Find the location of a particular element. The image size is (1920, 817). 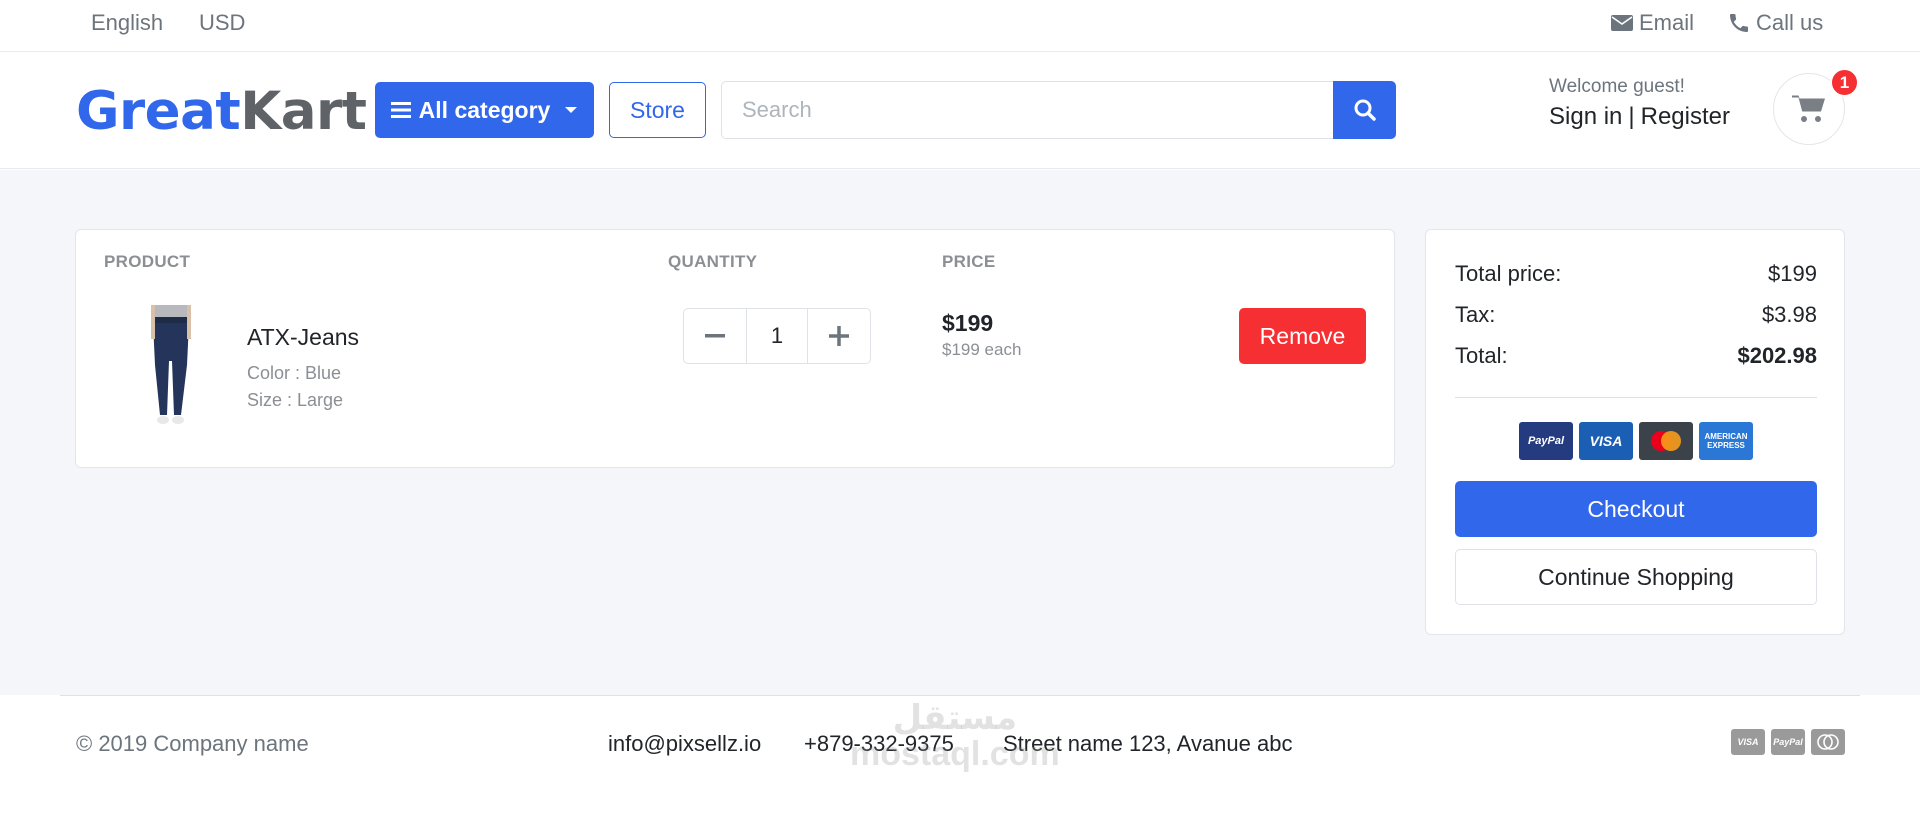

continue-shopping-button: Continue Shopping is located at coordinates (1636, 577).